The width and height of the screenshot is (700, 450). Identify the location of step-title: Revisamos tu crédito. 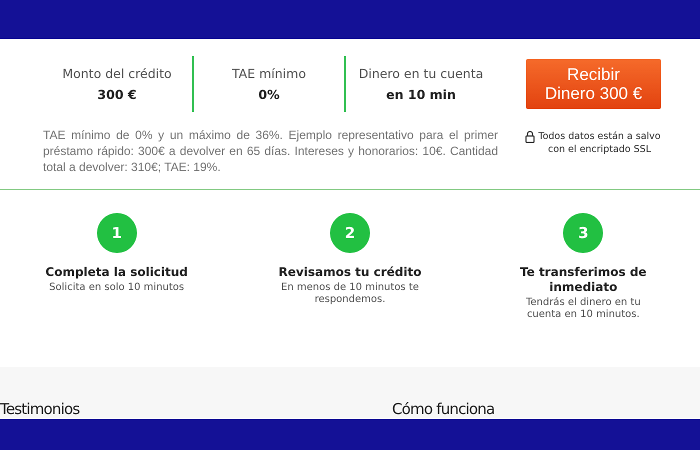
(350, 272).